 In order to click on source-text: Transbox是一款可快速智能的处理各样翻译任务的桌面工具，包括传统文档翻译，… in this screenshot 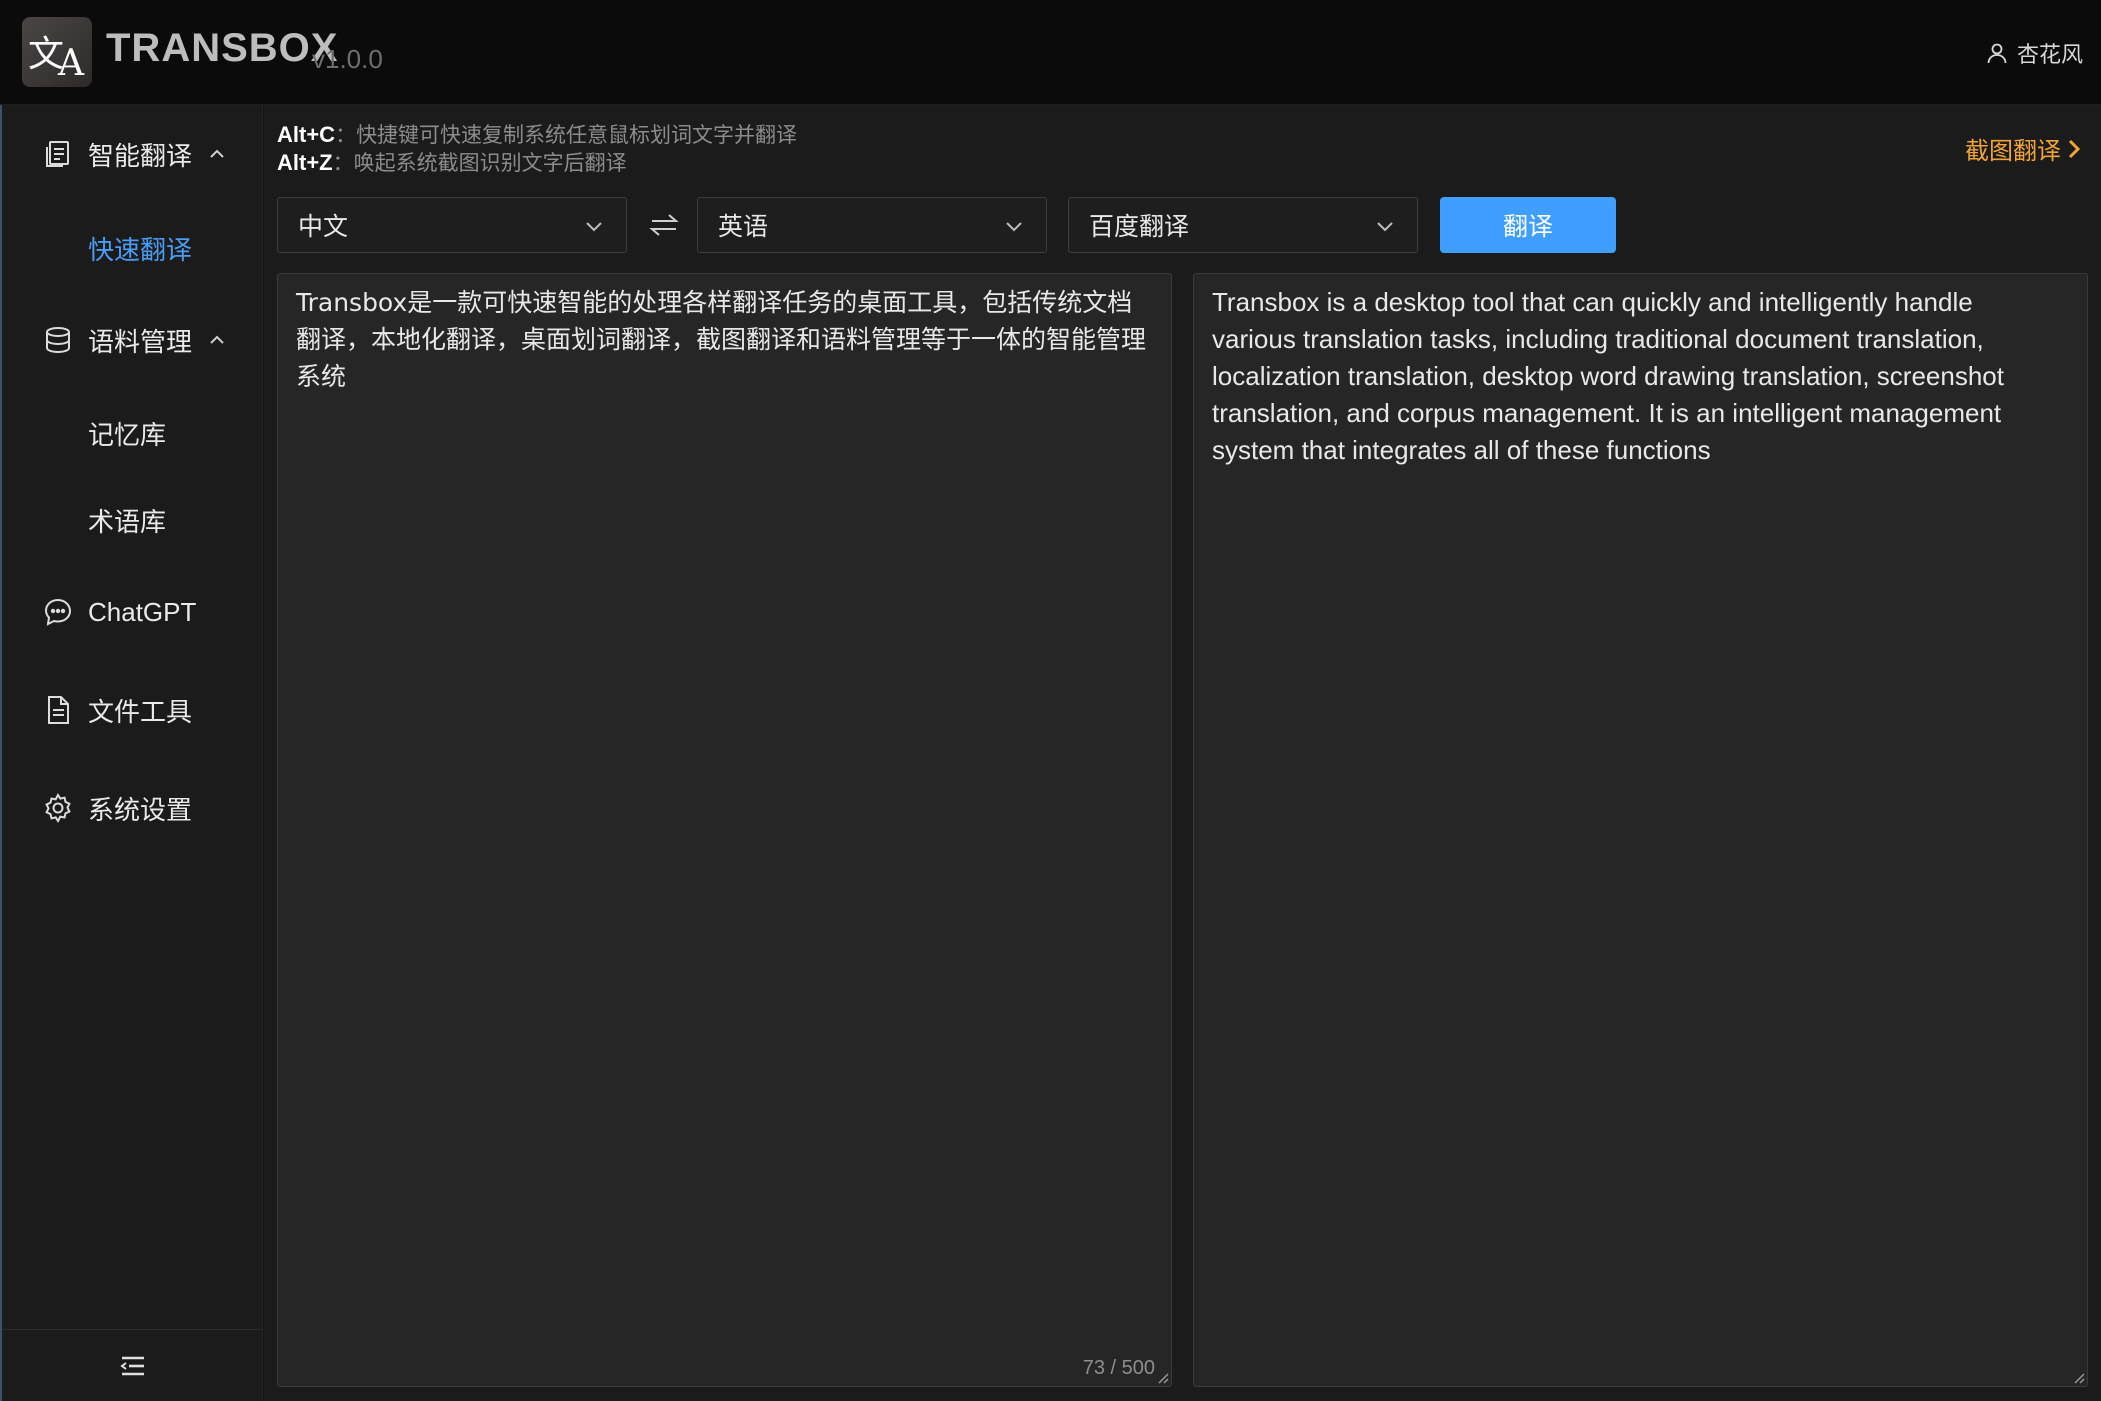, I will do `click(721, 339)`.